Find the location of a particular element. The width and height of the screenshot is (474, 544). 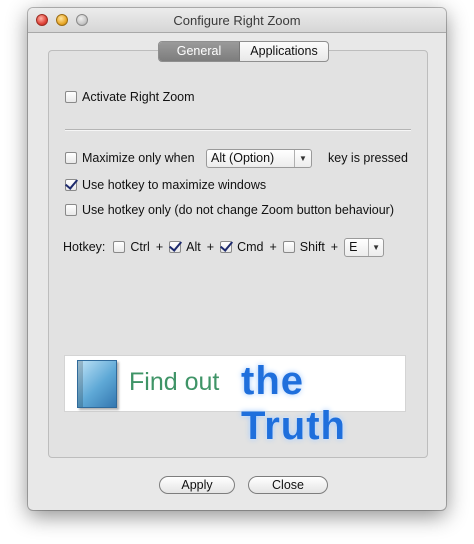

cmd-label: Cmd is located at coordinates (250, 247).